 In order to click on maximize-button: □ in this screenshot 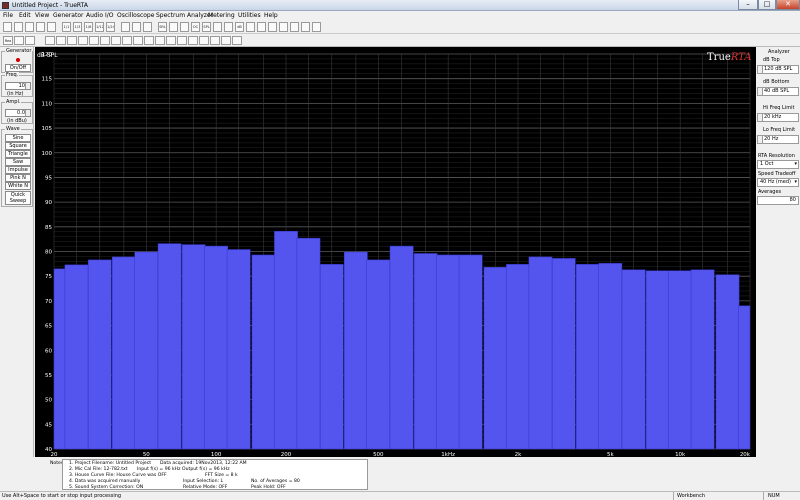, I will do `click(767, 5)`.